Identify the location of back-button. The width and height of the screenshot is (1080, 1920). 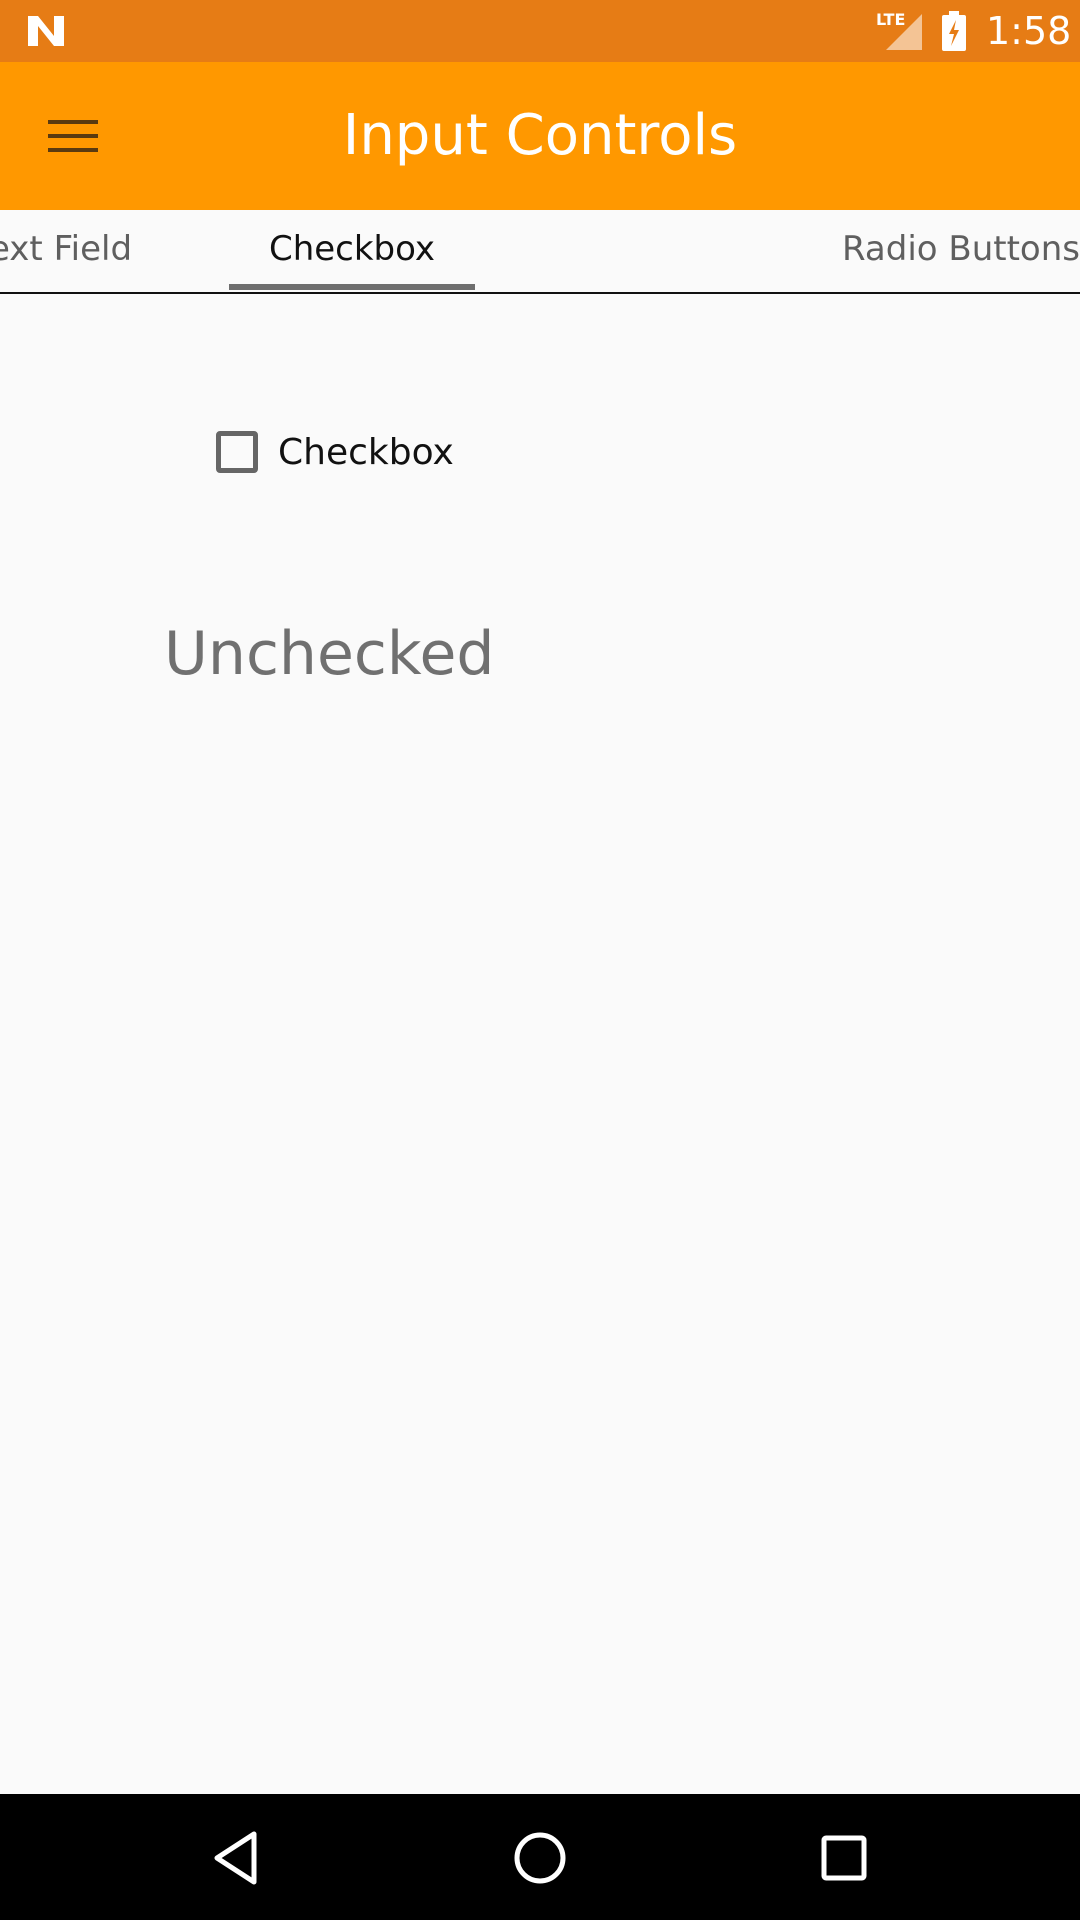
(236, 1858).